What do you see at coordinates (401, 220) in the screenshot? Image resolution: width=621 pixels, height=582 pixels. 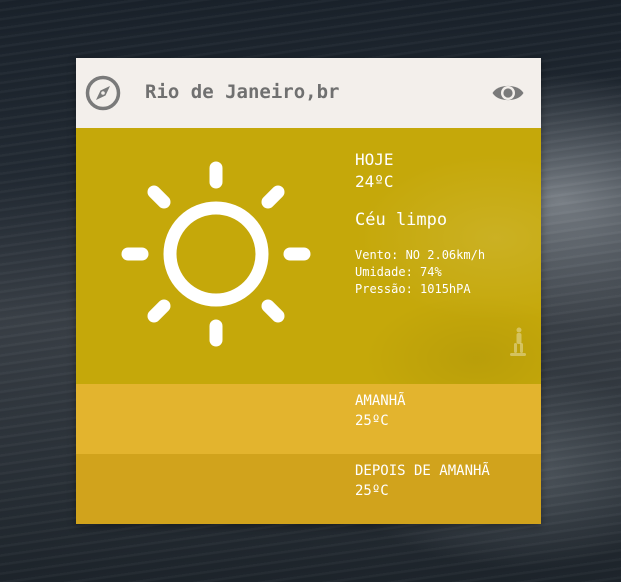 I see `today-description: Céu limpo` at bounding box center [401, 220].